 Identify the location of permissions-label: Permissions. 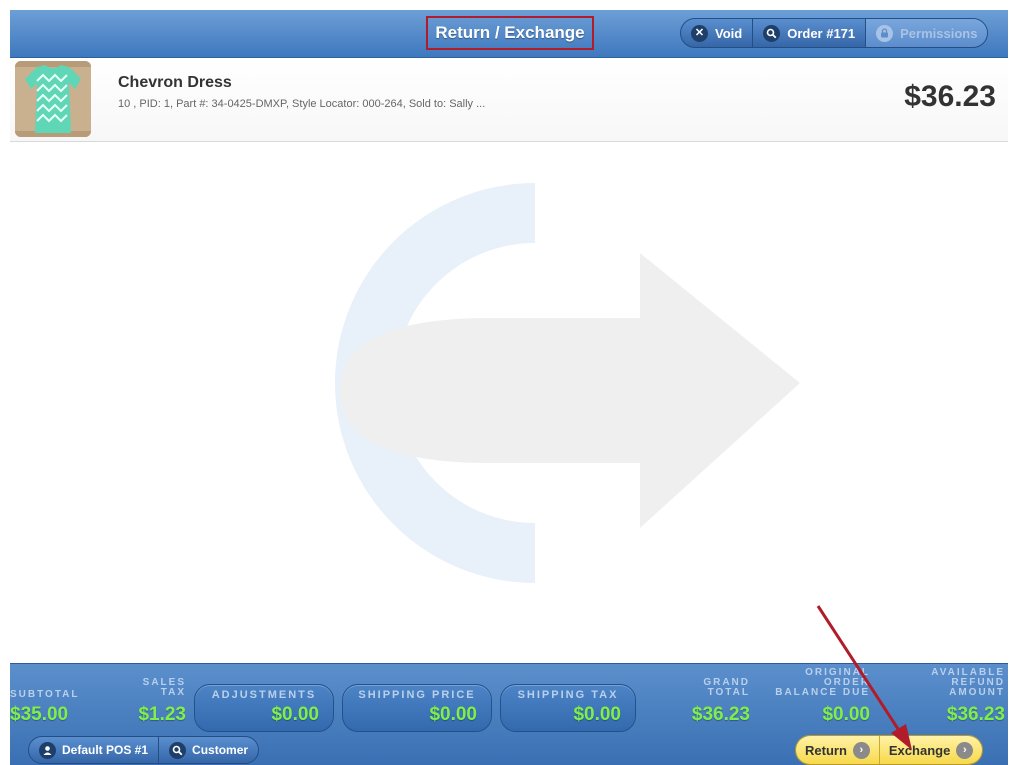
(939, 33).